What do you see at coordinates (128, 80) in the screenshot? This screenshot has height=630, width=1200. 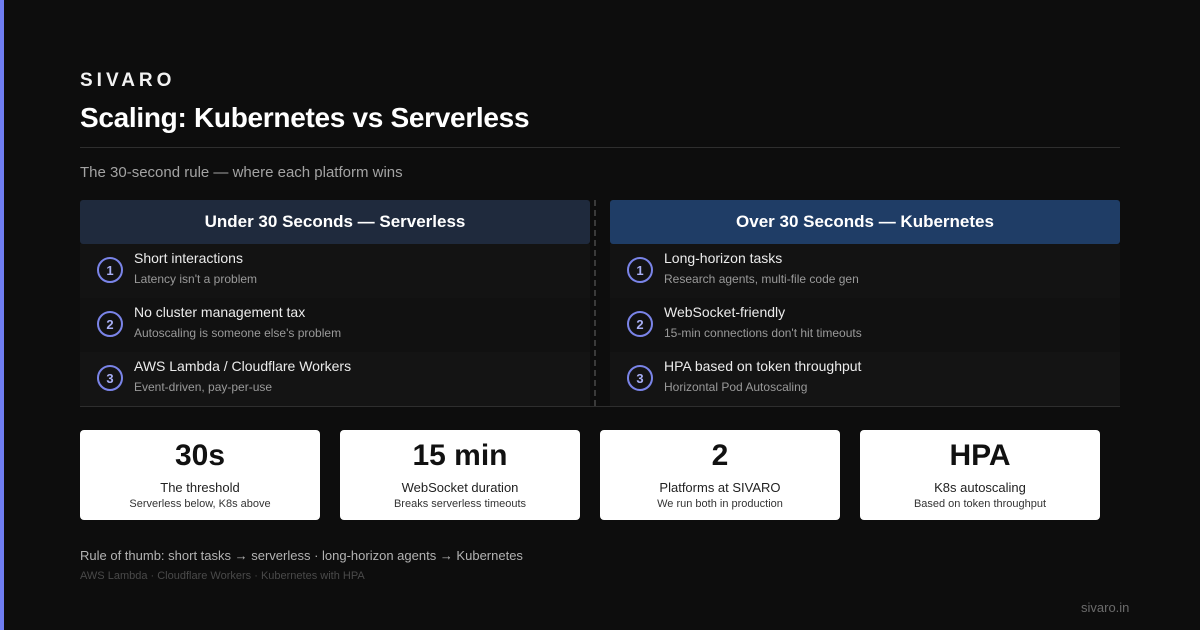 I see `brand-logo-text: SIVARO` at bounding box center [128, 80].